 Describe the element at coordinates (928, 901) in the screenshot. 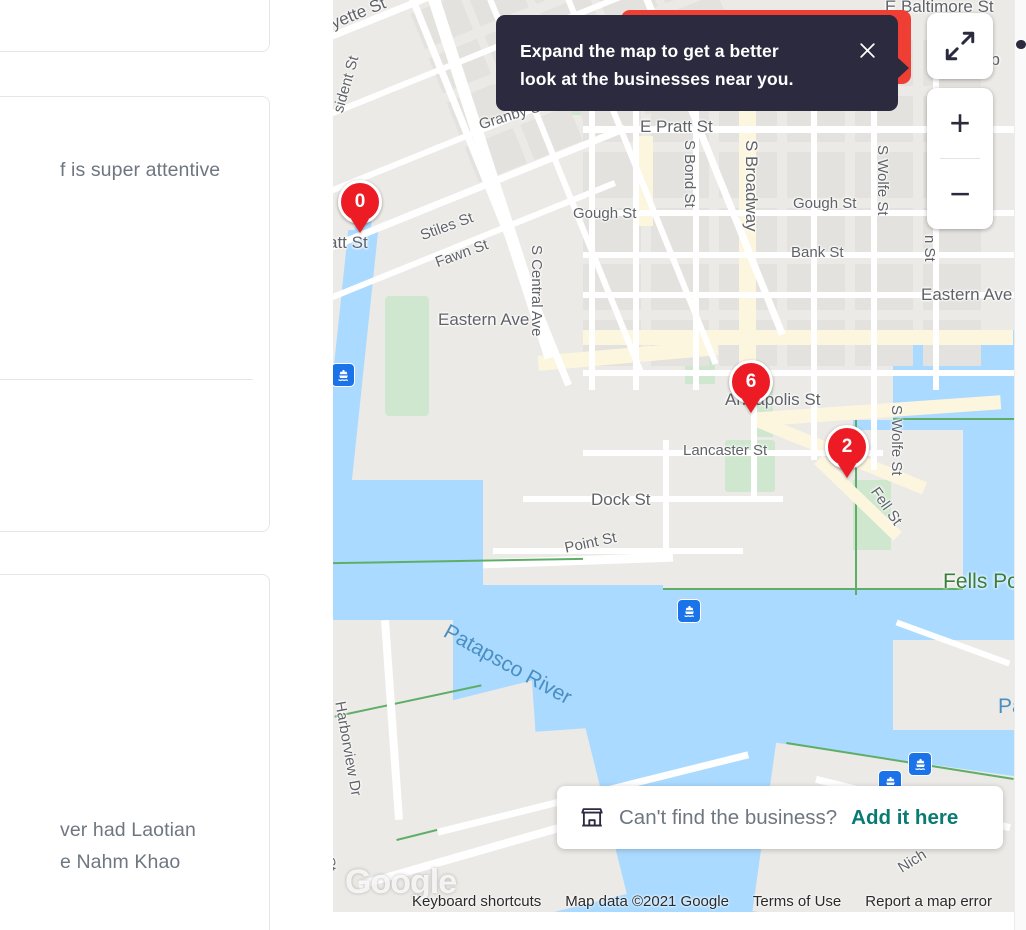

I see `report-map-error-link: Report a map error` at that location.